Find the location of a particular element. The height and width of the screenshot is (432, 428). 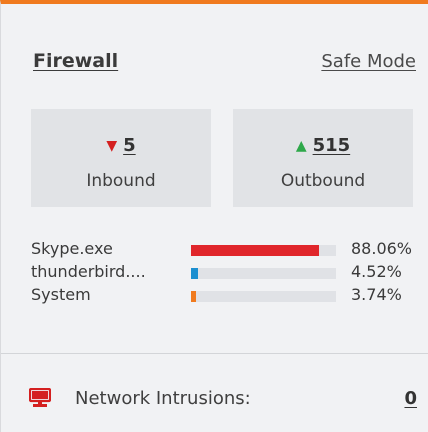

triangle-down-icon: ▼ is located at coordinates (112, 146).